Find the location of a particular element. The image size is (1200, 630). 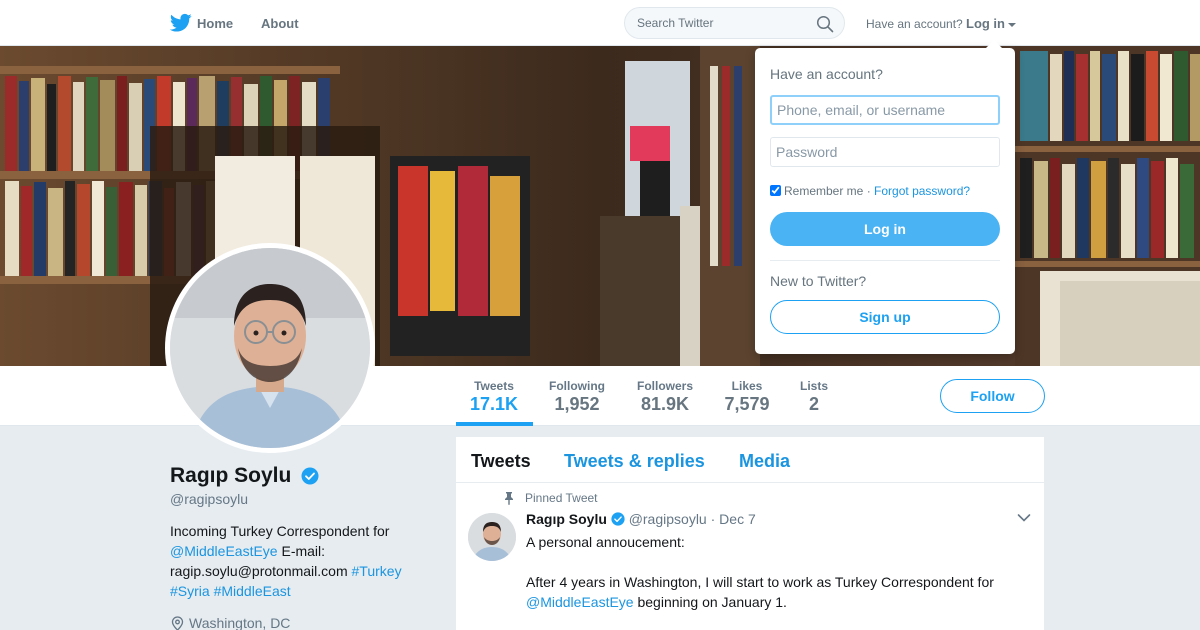

location-text: Washington, DC is located at coordinates (240, 622).